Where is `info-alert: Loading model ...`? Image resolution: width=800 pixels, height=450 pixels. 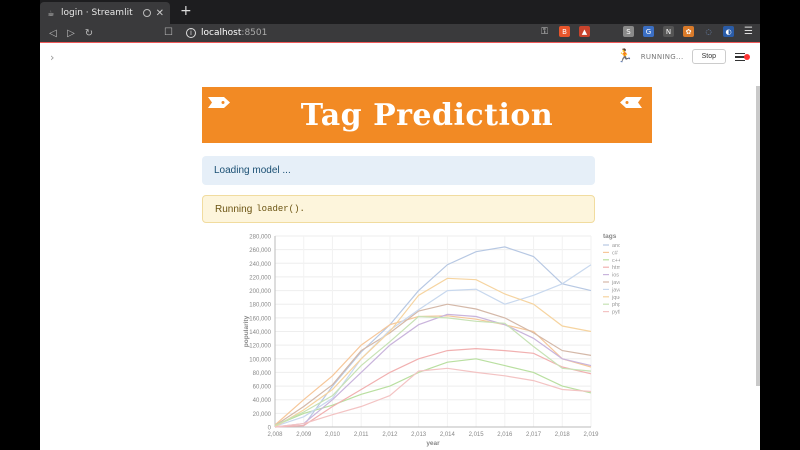
info-alert: Loading model ... is located at coordinates (398, 170).